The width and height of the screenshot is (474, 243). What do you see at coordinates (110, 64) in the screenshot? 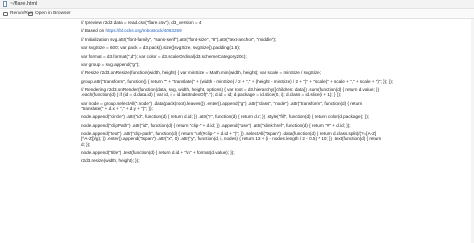
I see `code-text: var group = svg.append("g");` at bounding box center [110, 64].